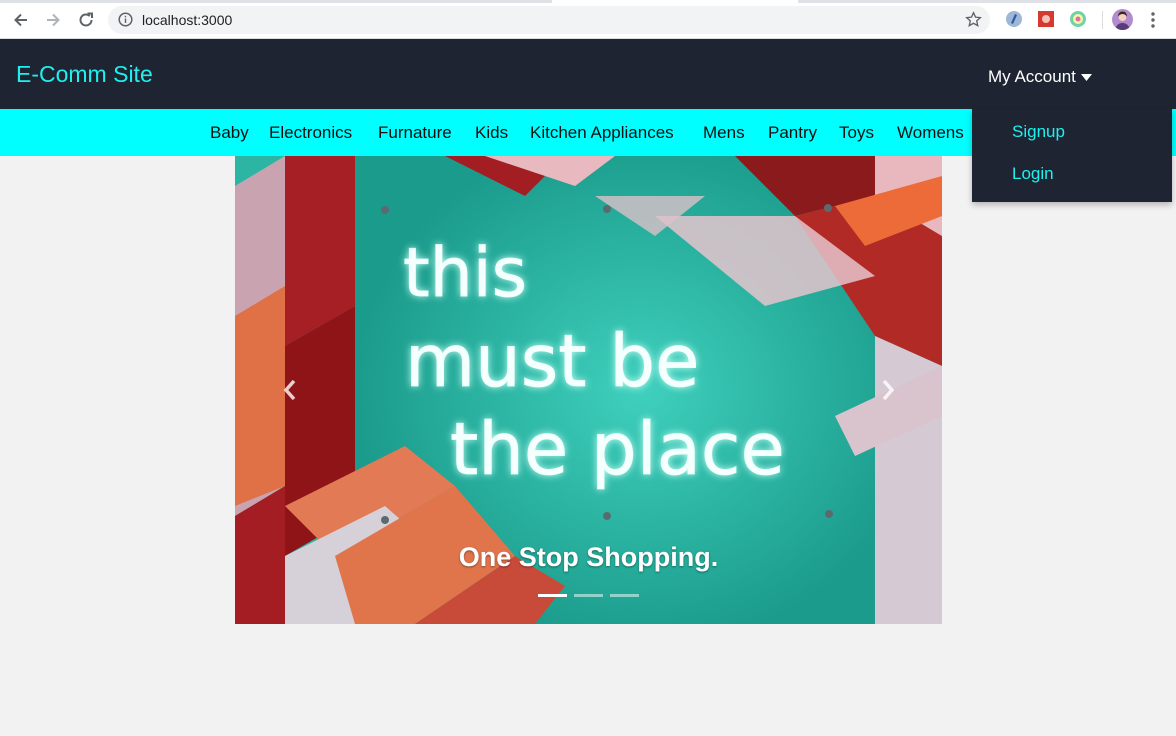  Describe the element at coordinates (1122, 19) in the screenshot. I see `profile-avatar` at that location.